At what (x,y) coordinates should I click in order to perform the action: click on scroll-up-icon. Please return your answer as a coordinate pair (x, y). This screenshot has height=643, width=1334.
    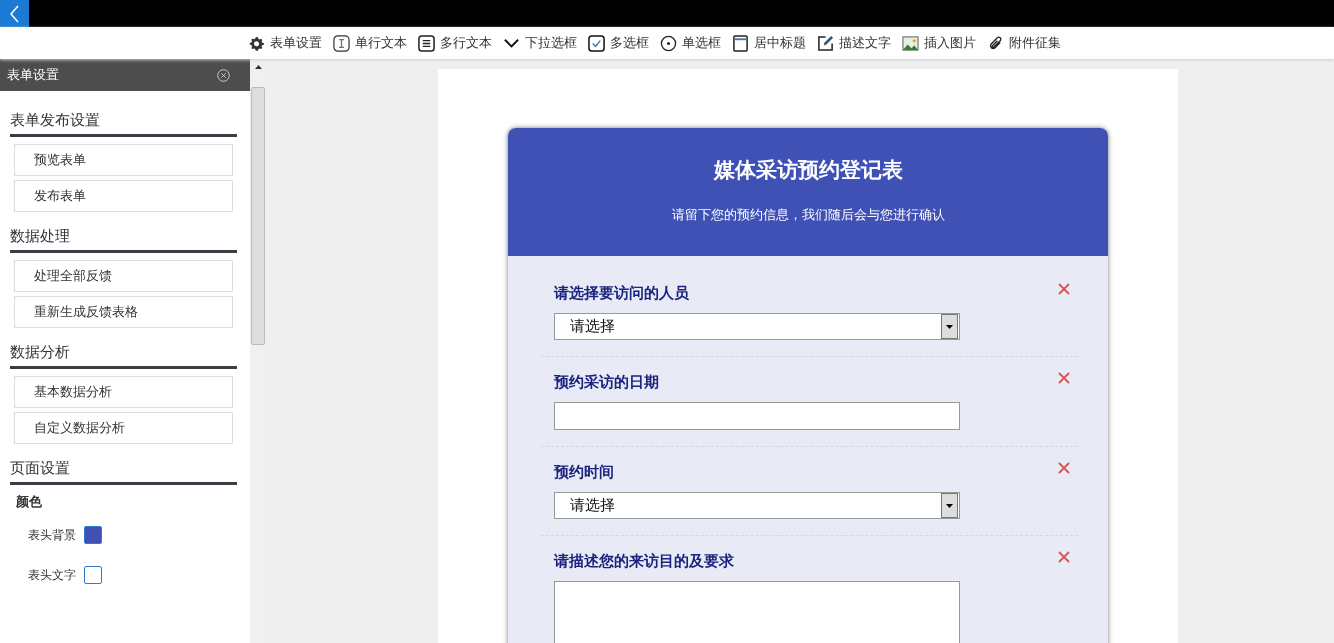
    Looking at the image, I should click on (258, 67).